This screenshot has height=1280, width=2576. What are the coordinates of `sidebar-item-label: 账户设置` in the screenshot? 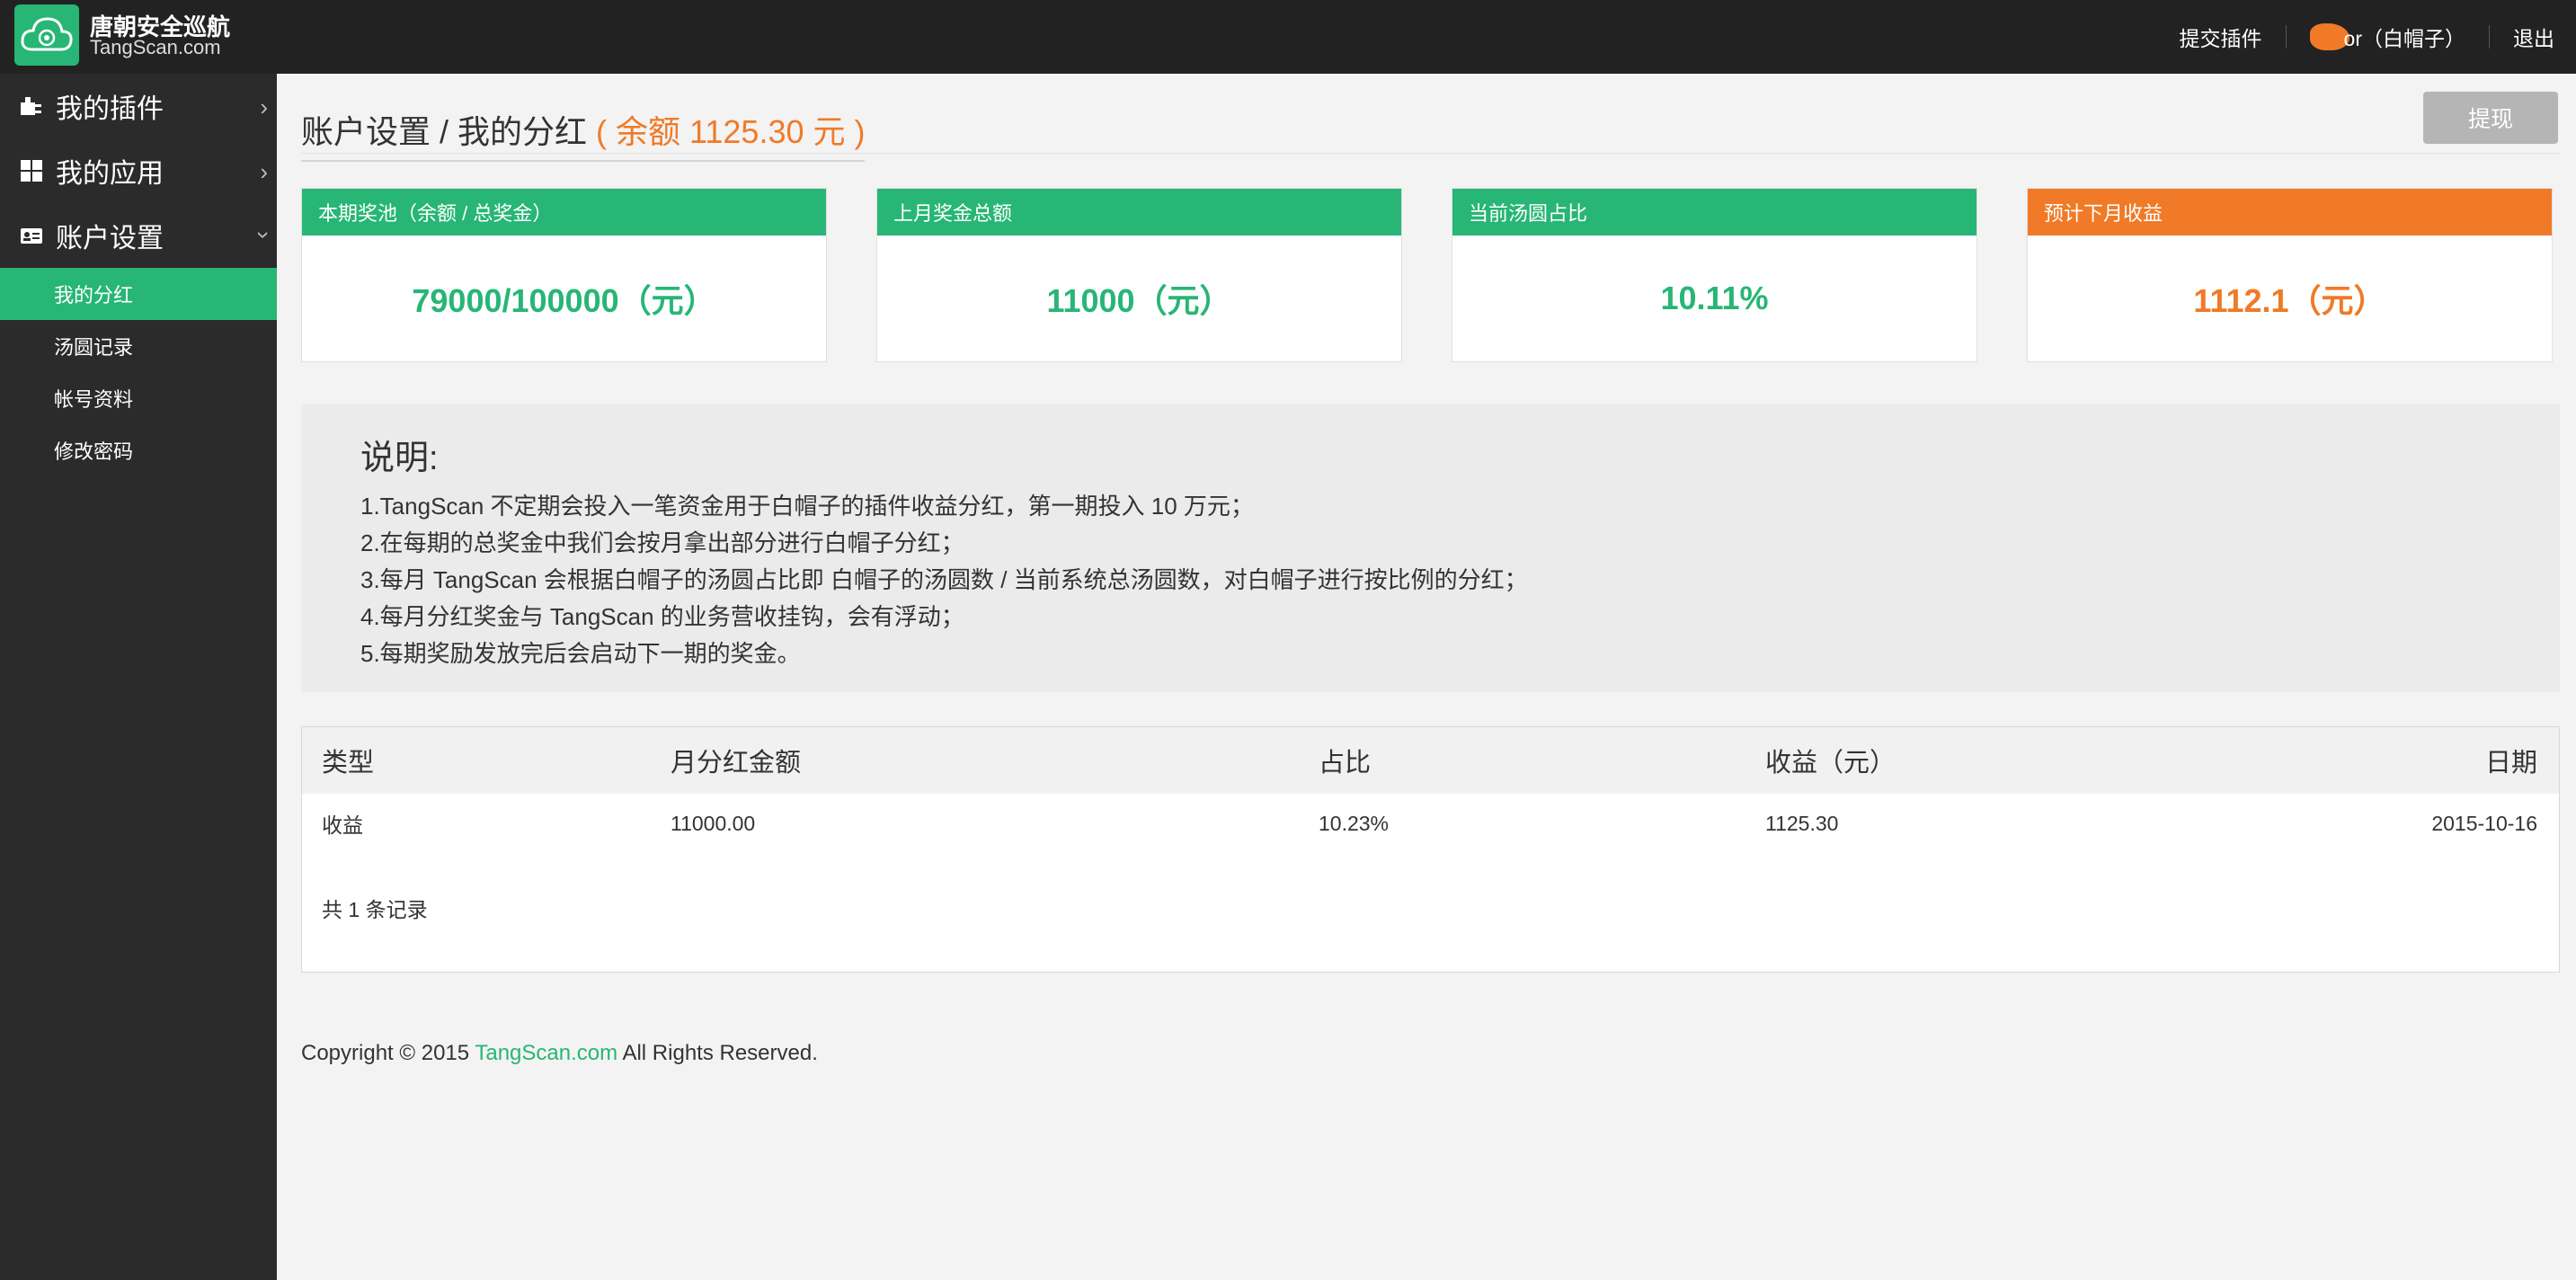 It's located at (110, 238).